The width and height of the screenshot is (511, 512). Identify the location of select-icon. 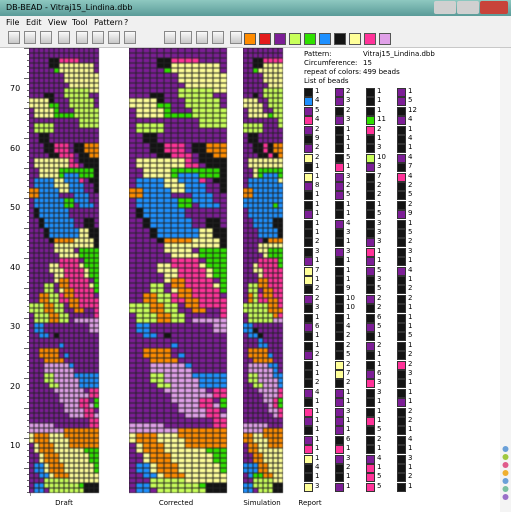
(186, 37).